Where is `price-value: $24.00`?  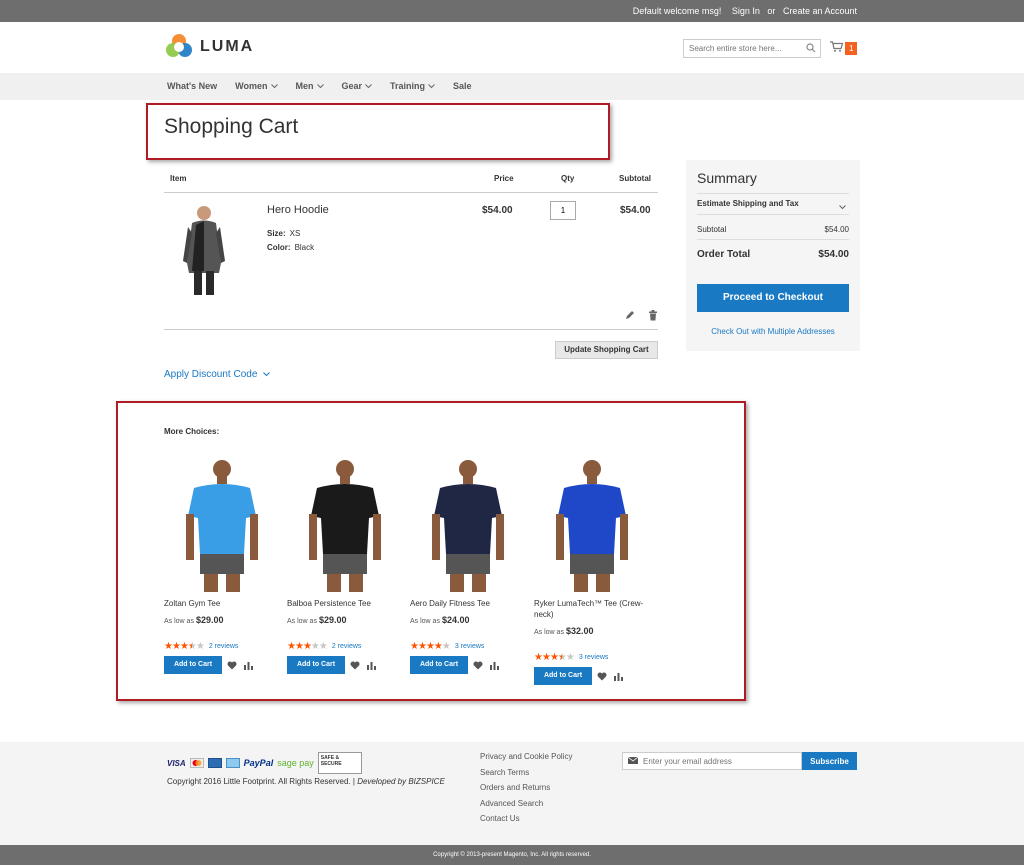
price-value: $24.00 is located at coordinates (455, 620).